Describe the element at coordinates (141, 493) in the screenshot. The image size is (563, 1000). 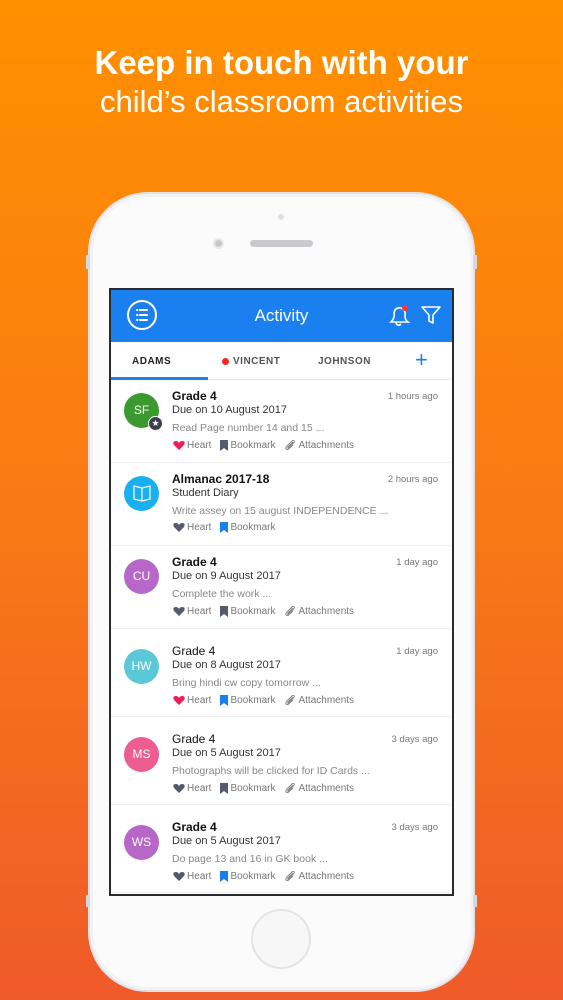
I see `avatar` at that location.